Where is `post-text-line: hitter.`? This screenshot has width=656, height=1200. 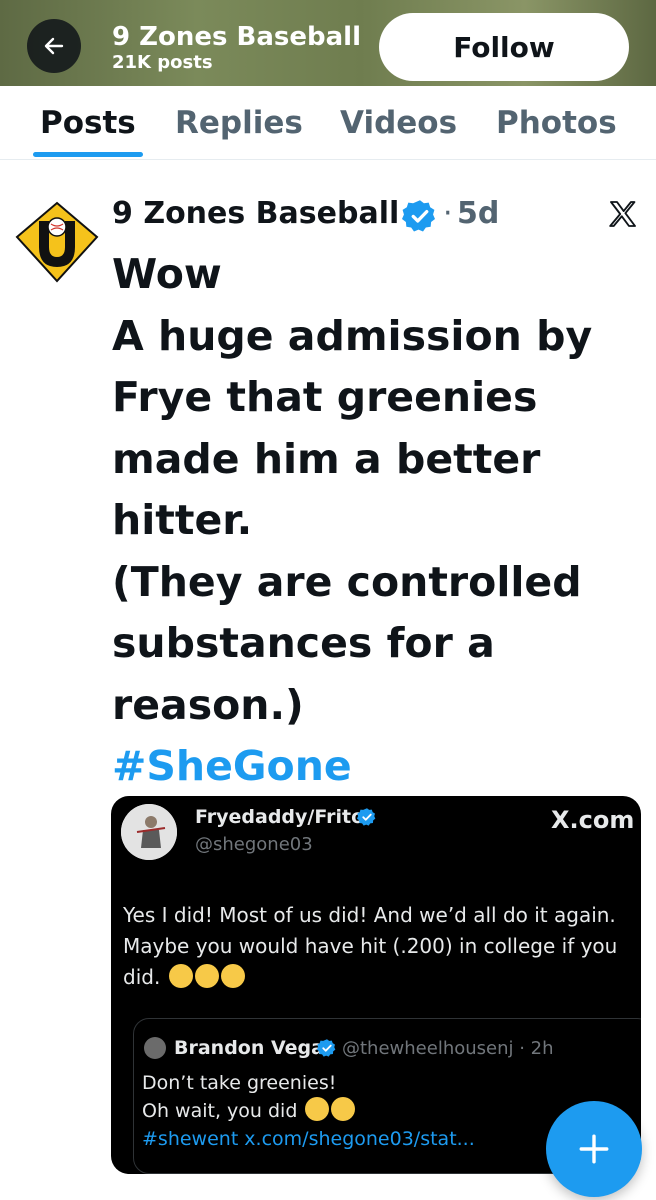 post-text-line: hitter. is located at coordinates (182, 520).